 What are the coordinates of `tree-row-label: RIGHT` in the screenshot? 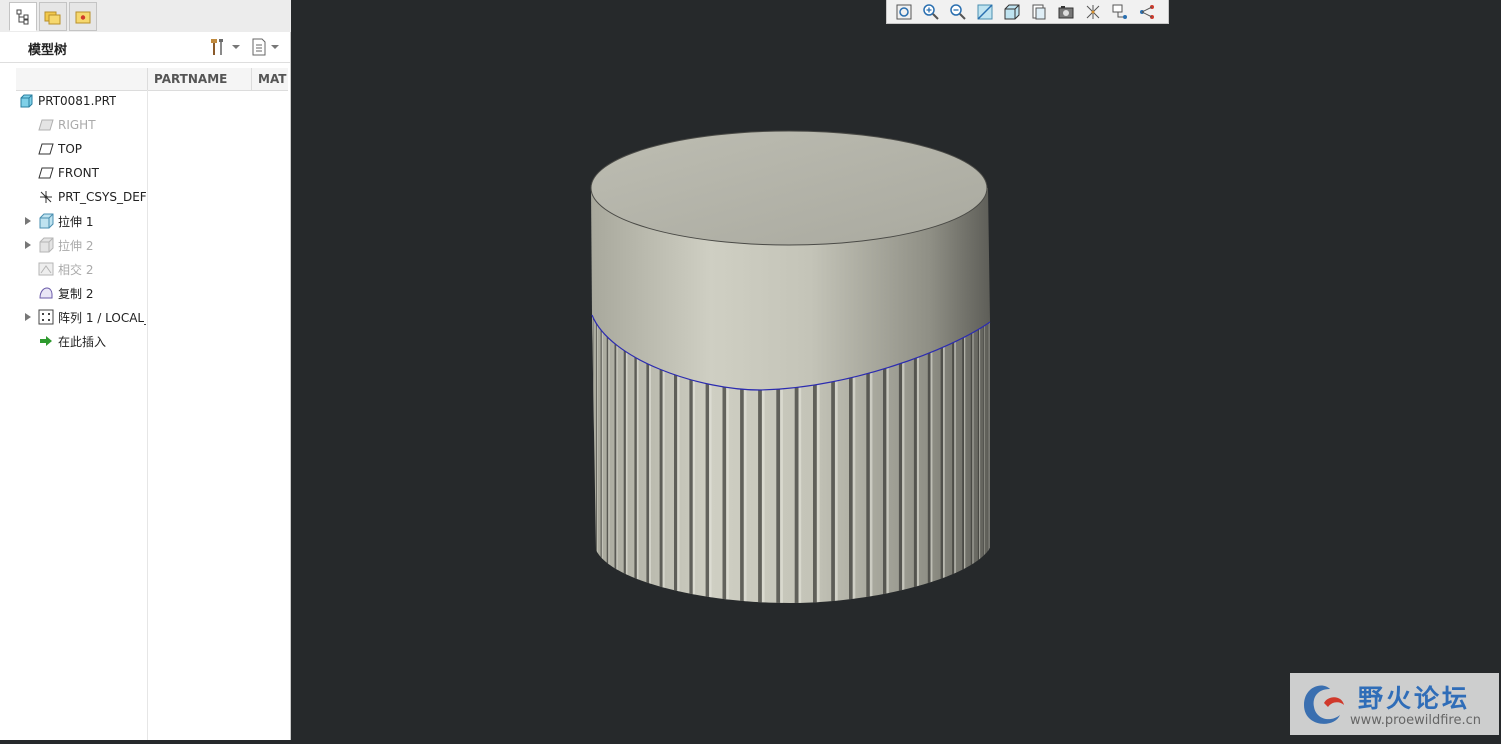 It's located at (77, 125).